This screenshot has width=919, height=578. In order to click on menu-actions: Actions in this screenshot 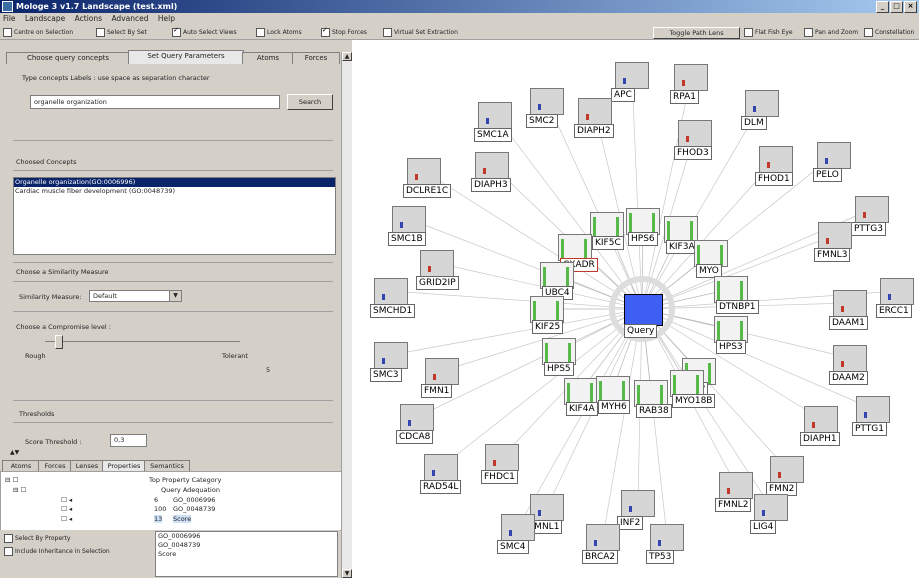, I will do `click(88, 18)`.